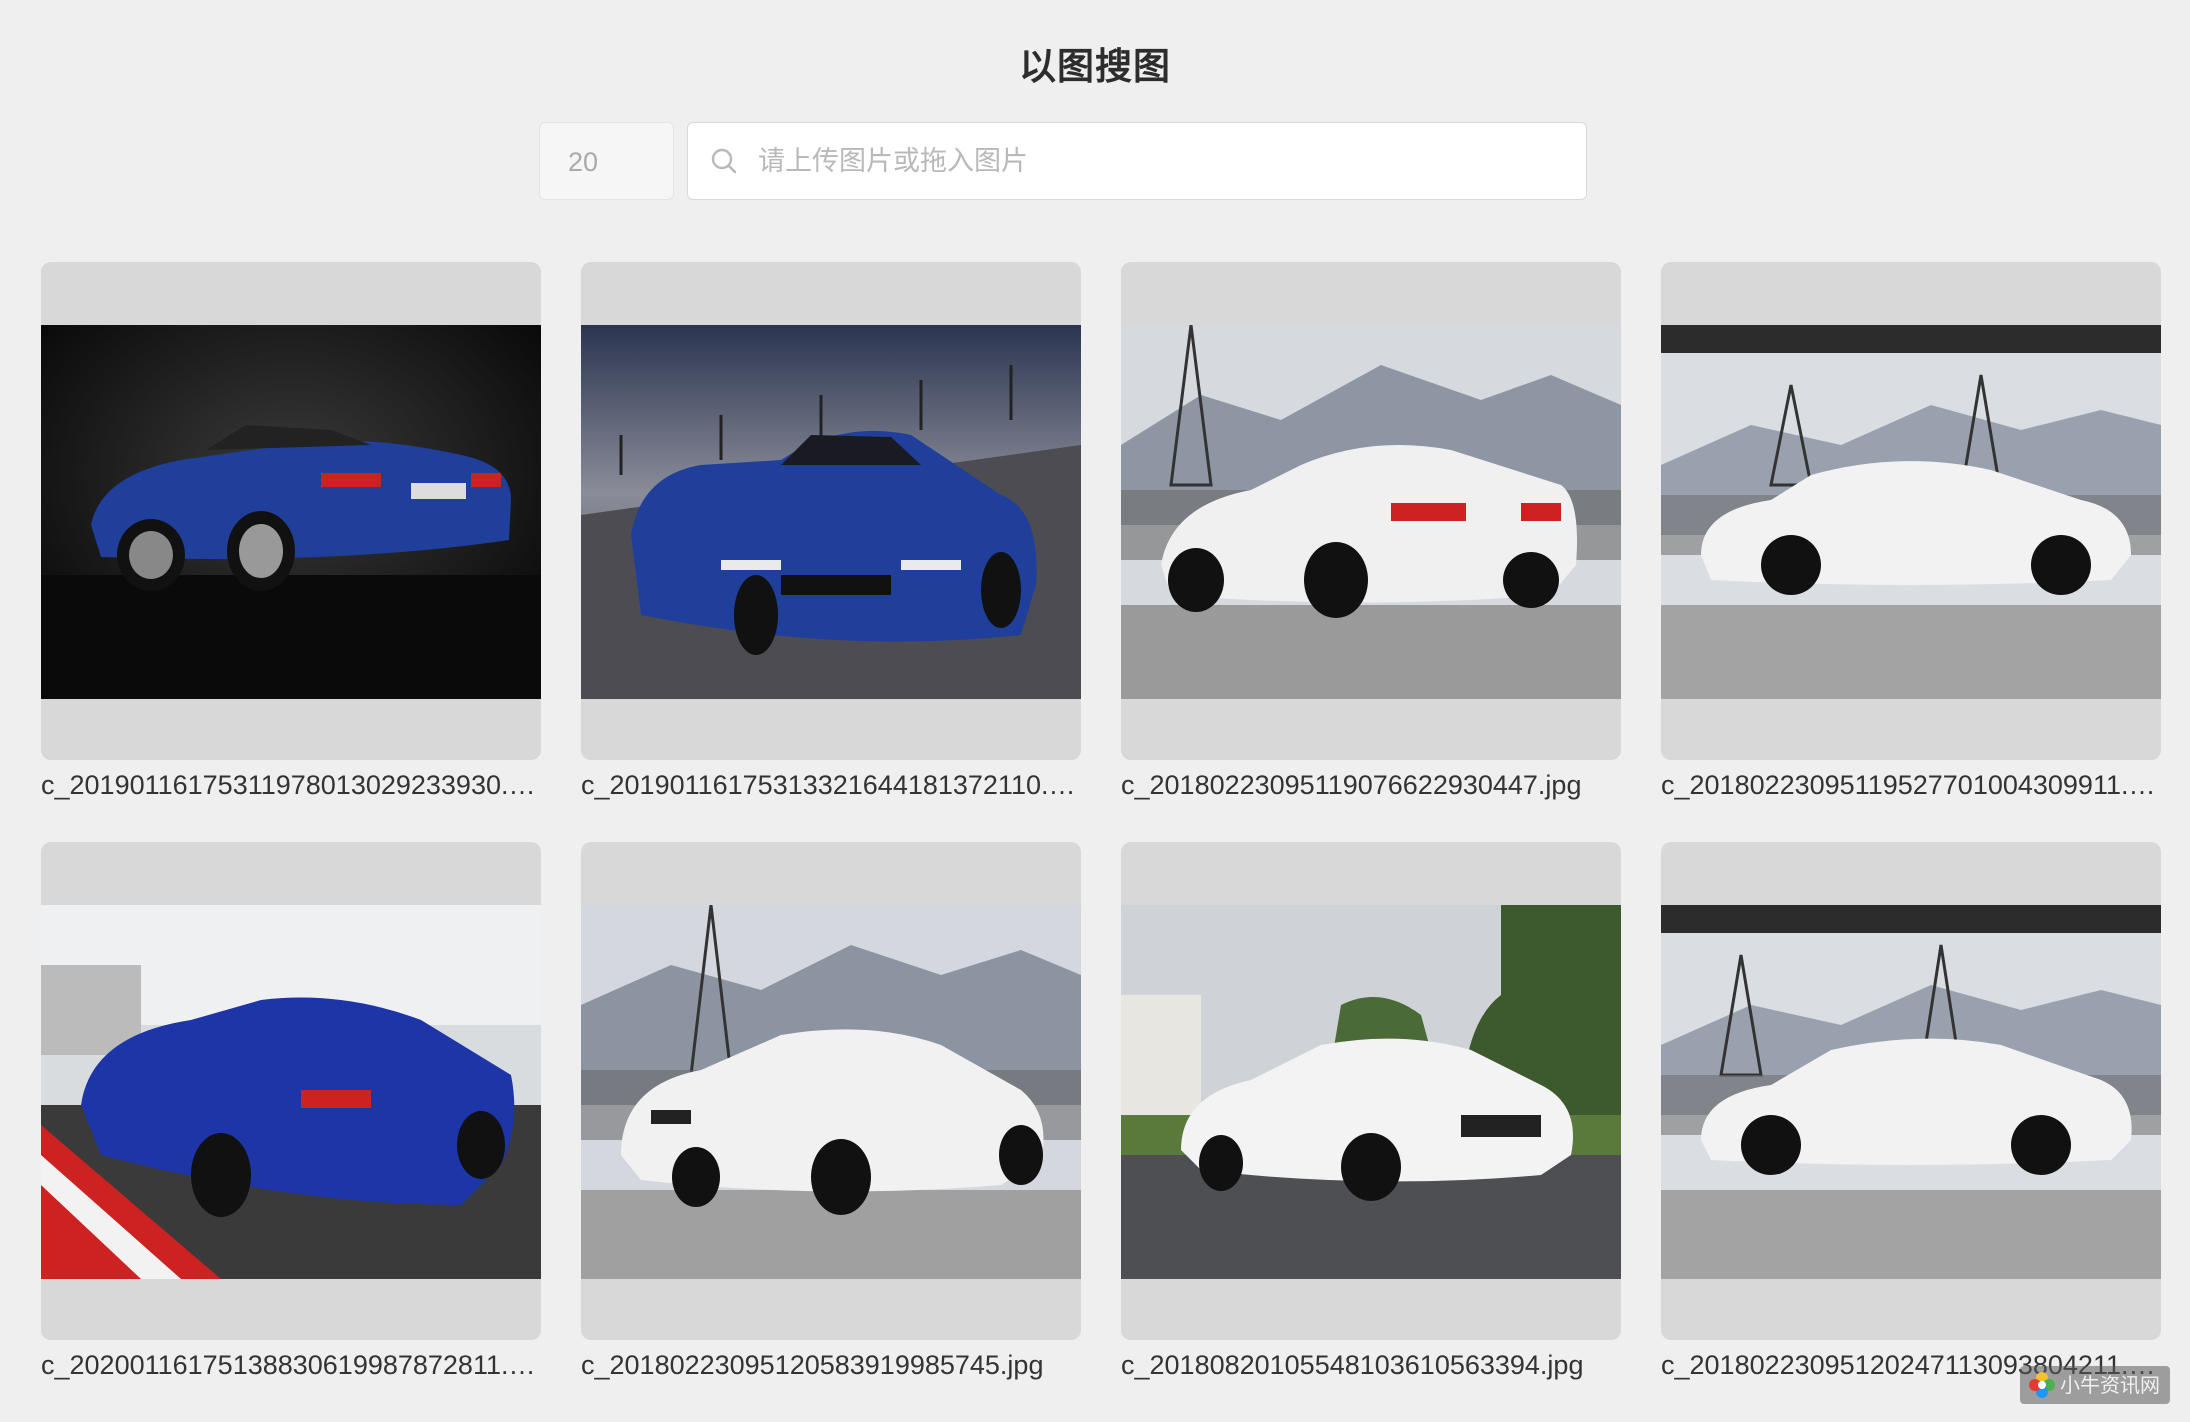 The image size is (2190, 1422). What do you see at coordinates (1137, 161) in the screenshot?
I see `image-upload-input: 请上传图片或拖入图片` at bounding box center [1137, 161].